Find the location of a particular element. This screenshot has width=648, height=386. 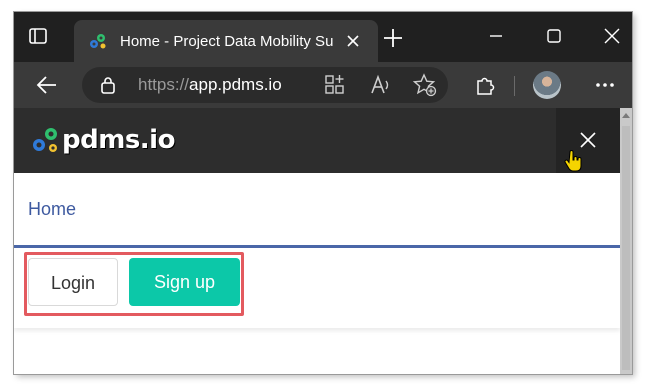

favorites-add-icon is located at coordinates (425, 85).